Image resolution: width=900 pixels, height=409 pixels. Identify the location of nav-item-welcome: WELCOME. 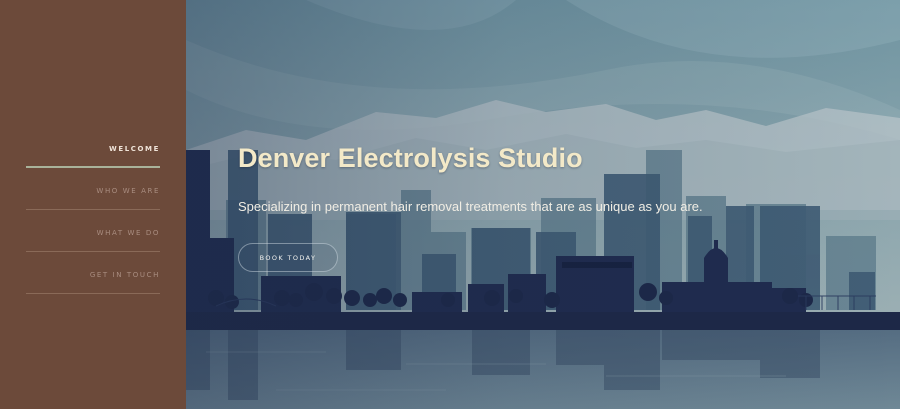
(93, 147).